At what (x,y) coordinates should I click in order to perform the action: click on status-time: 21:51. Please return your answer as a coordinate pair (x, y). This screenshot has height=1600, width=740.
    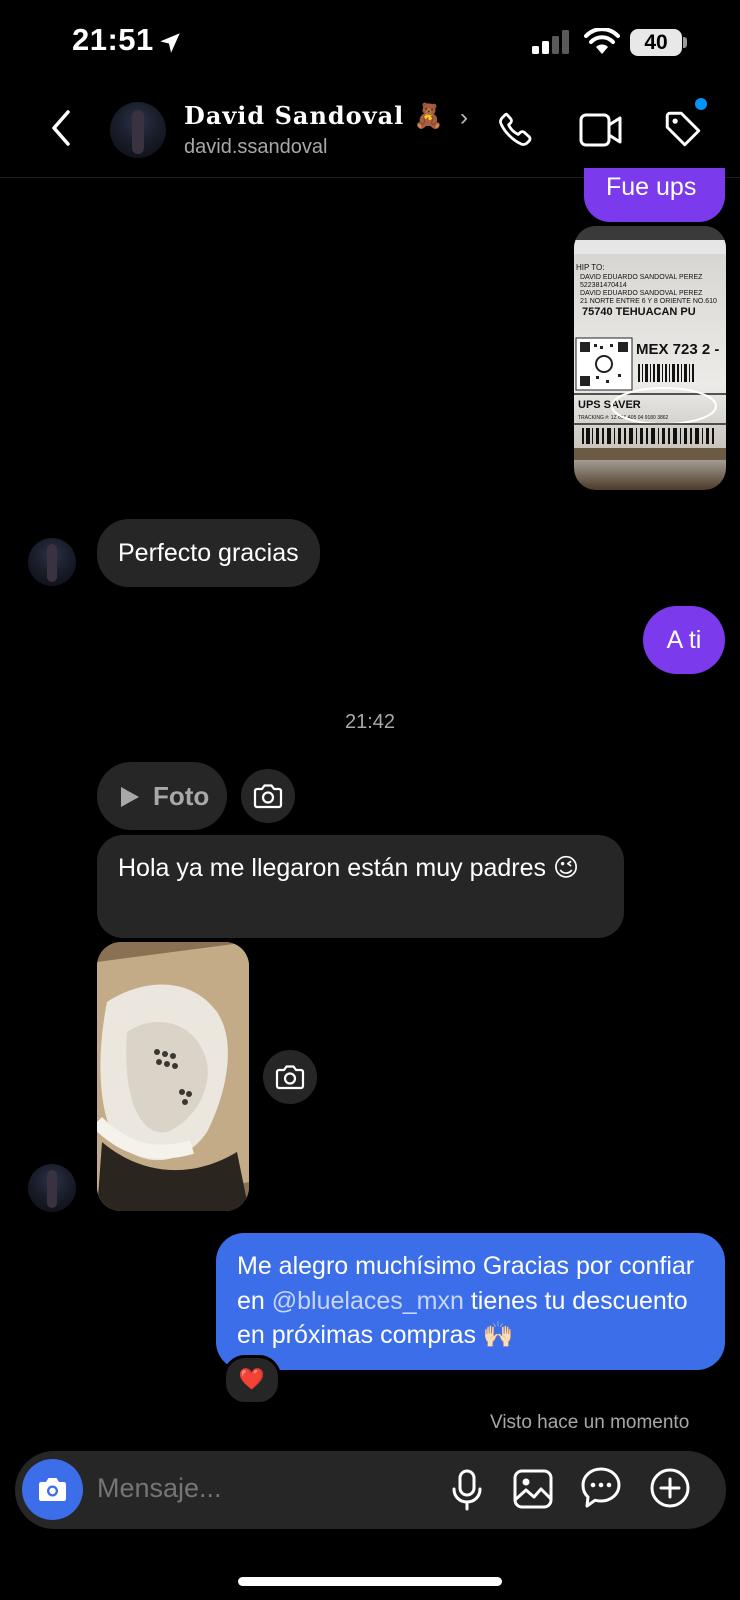
    Looking at the image, I should click on (113, 39).